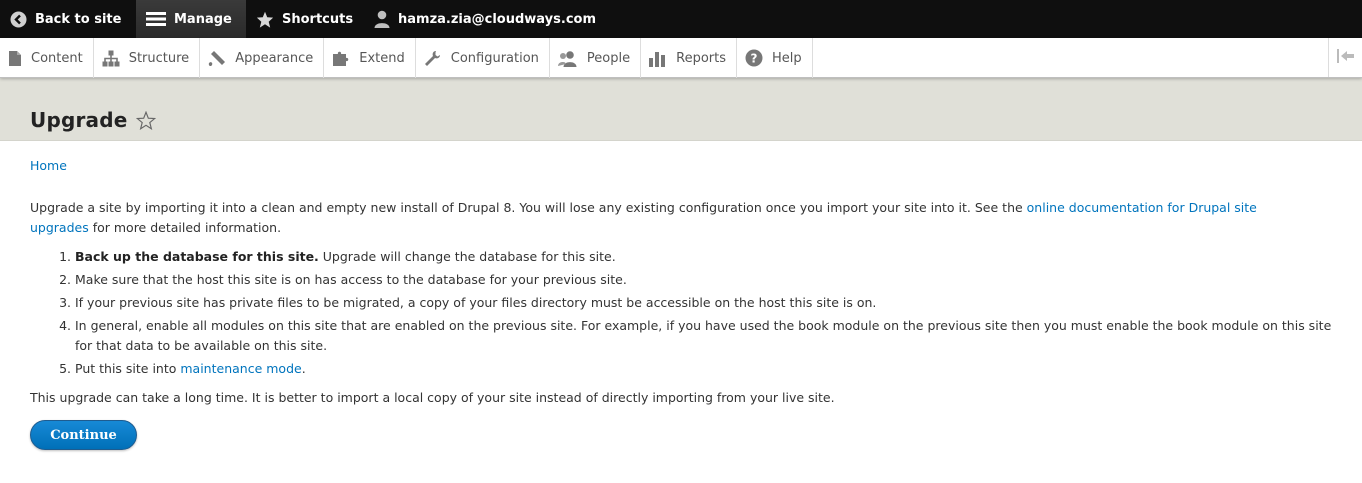 This screenshot has height=483, width=1362. What do you see at coordinates (382, 58) in the screenshot?
I see `tray-item-label: Extend` at bounding box center [382, 58].